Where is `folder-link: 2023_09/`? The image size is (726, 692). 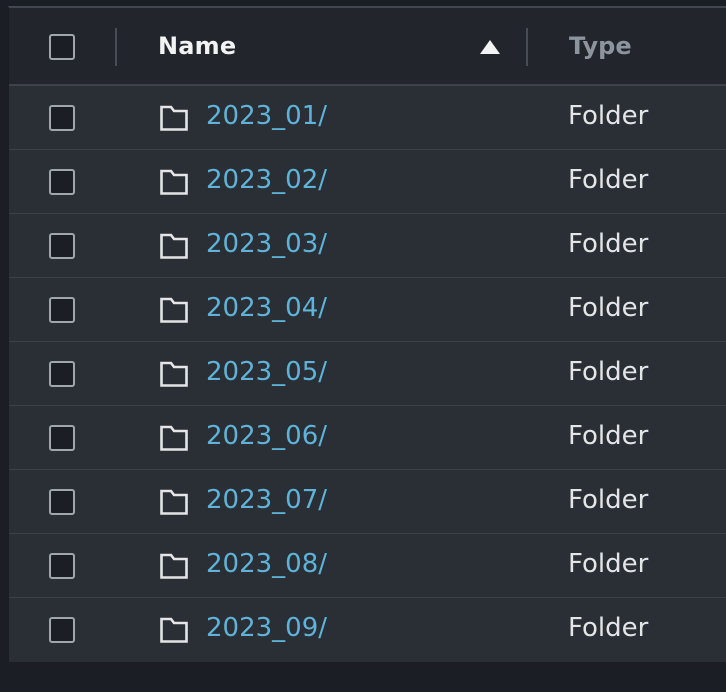 folder-link: 2023_09/ is located at coordinates (266, 628).